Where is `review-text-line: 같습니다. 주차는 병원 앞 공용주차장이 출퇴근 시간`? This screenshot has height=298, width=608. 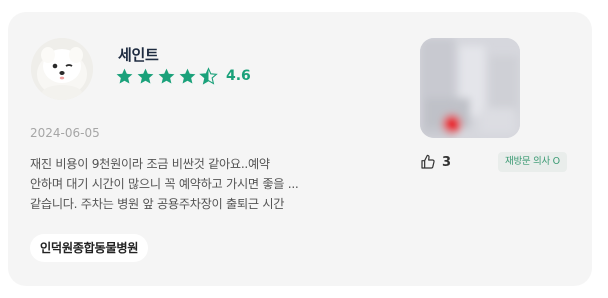 review-text-line: 같습니다. 주차는 병원 앞 공용주차장이 출퇴근 시간 is located at coordinates (157, 204).